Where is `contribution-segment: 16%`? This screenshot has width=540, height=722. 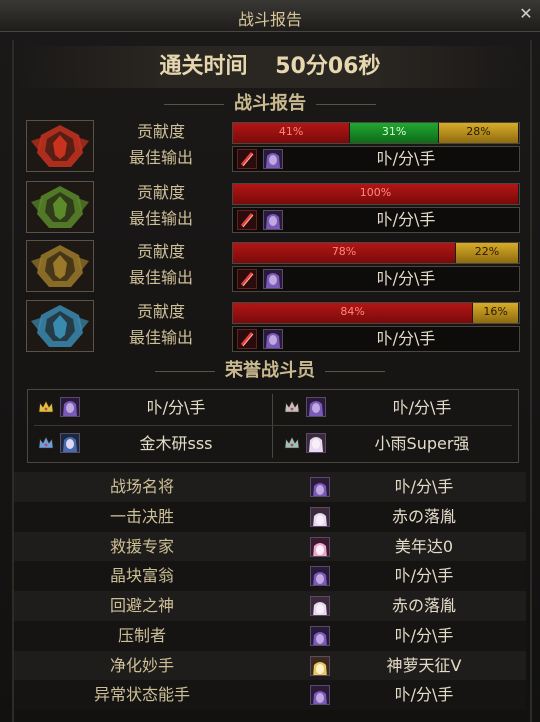 contribution-segment: 16% is located at coordinates (496, 313).